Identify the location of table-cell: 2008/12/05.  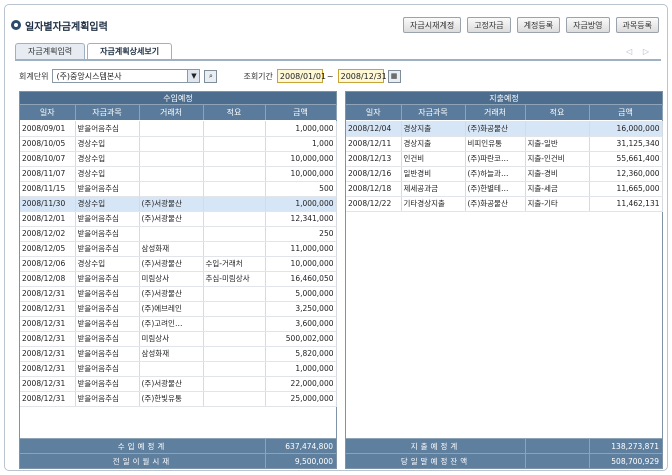
(48, 249).